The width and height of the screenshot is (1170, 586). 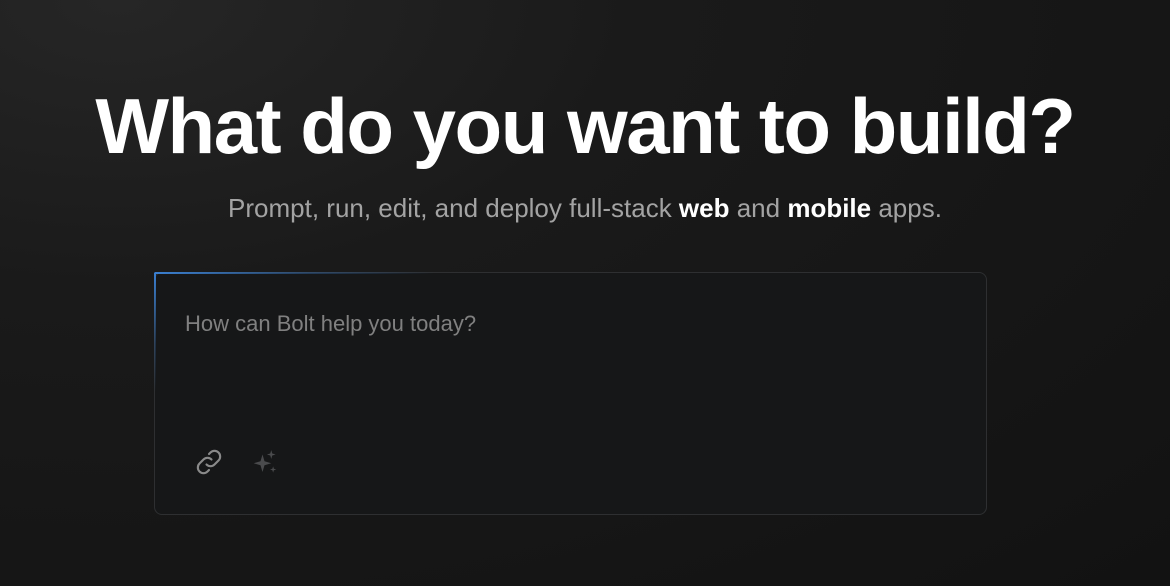 I want to click on subtitle-text-prefix: Prompt, run, edit, and deploy full-stack, so click(x=453, y=208).